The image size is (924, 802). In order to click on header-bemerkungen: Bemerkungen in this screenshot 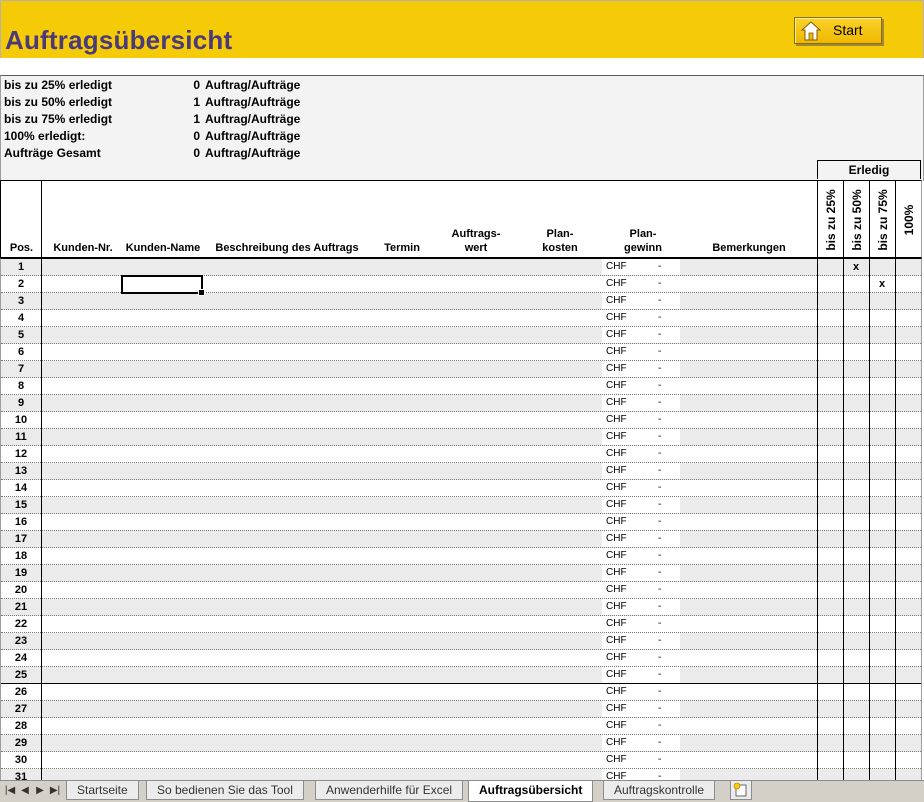, I will do `click(749, 248)`.